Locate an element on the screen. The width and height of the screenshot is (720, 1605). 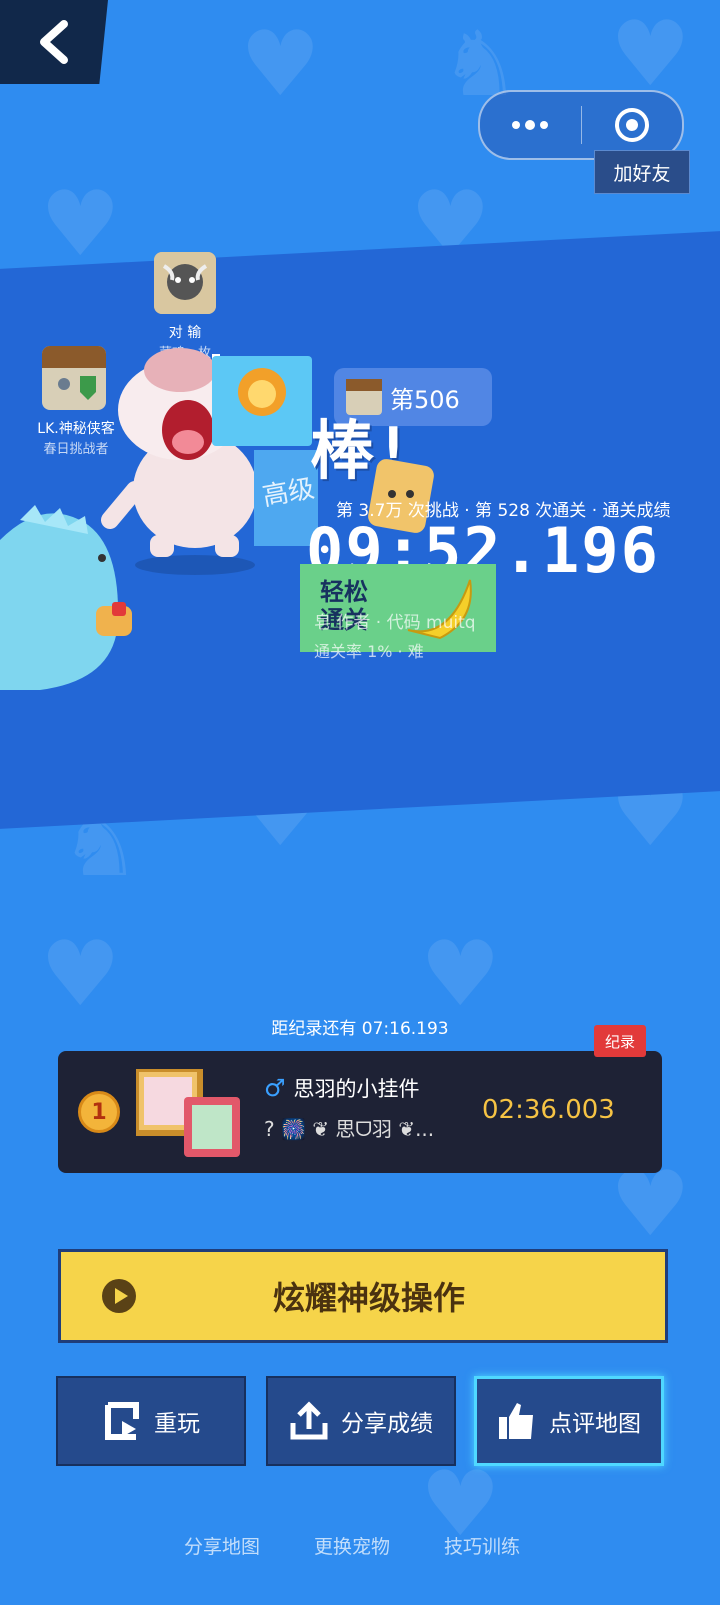
share-result-button: 分享成绩 is located at coordinates (361, 1421).